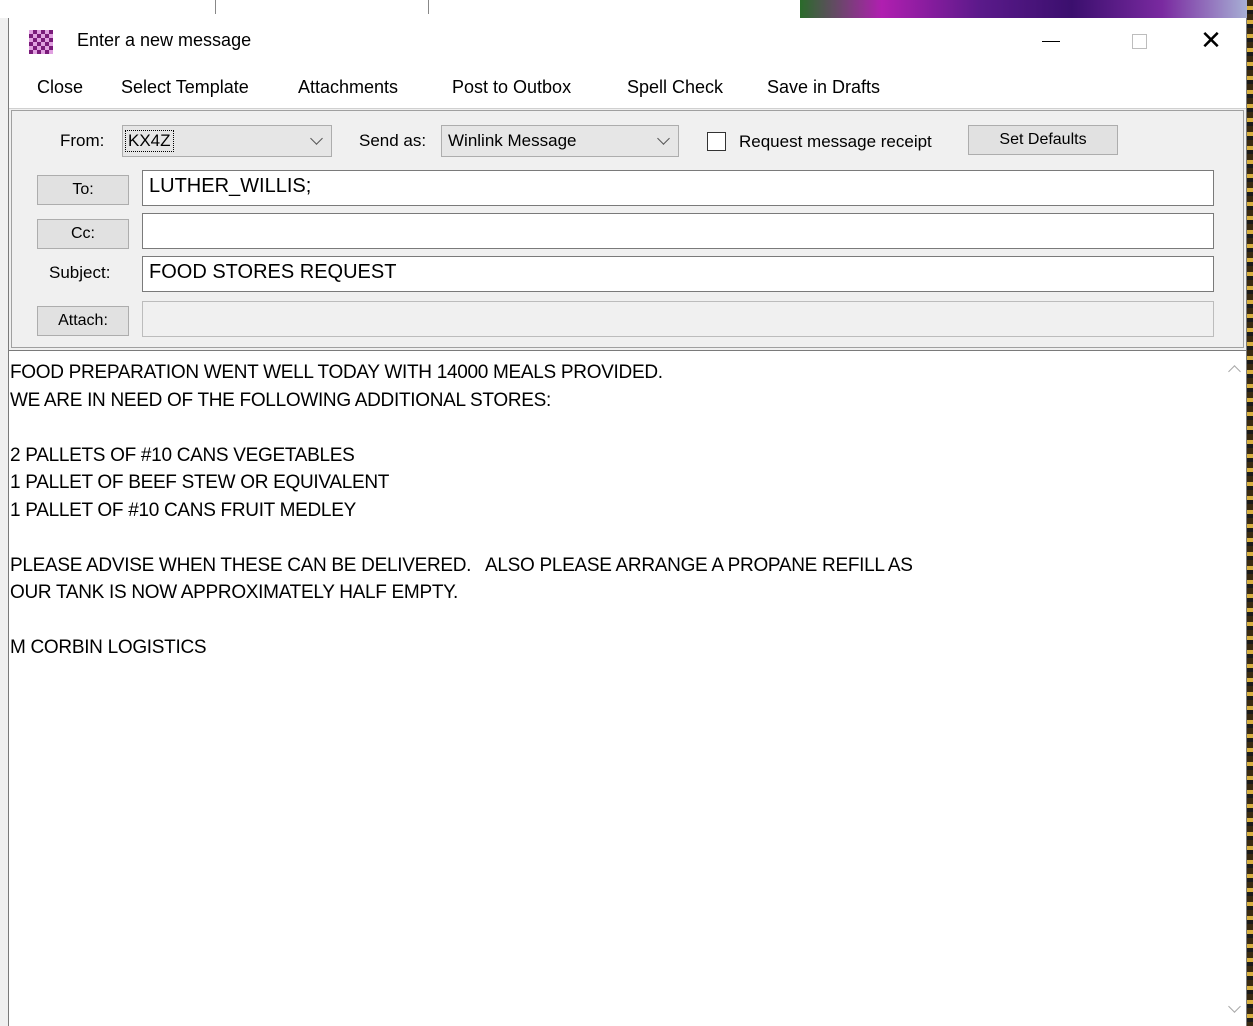 The image size is (1253, 1026). I want to click on request-receipt-label: Request message receipt, so click(835, 141).